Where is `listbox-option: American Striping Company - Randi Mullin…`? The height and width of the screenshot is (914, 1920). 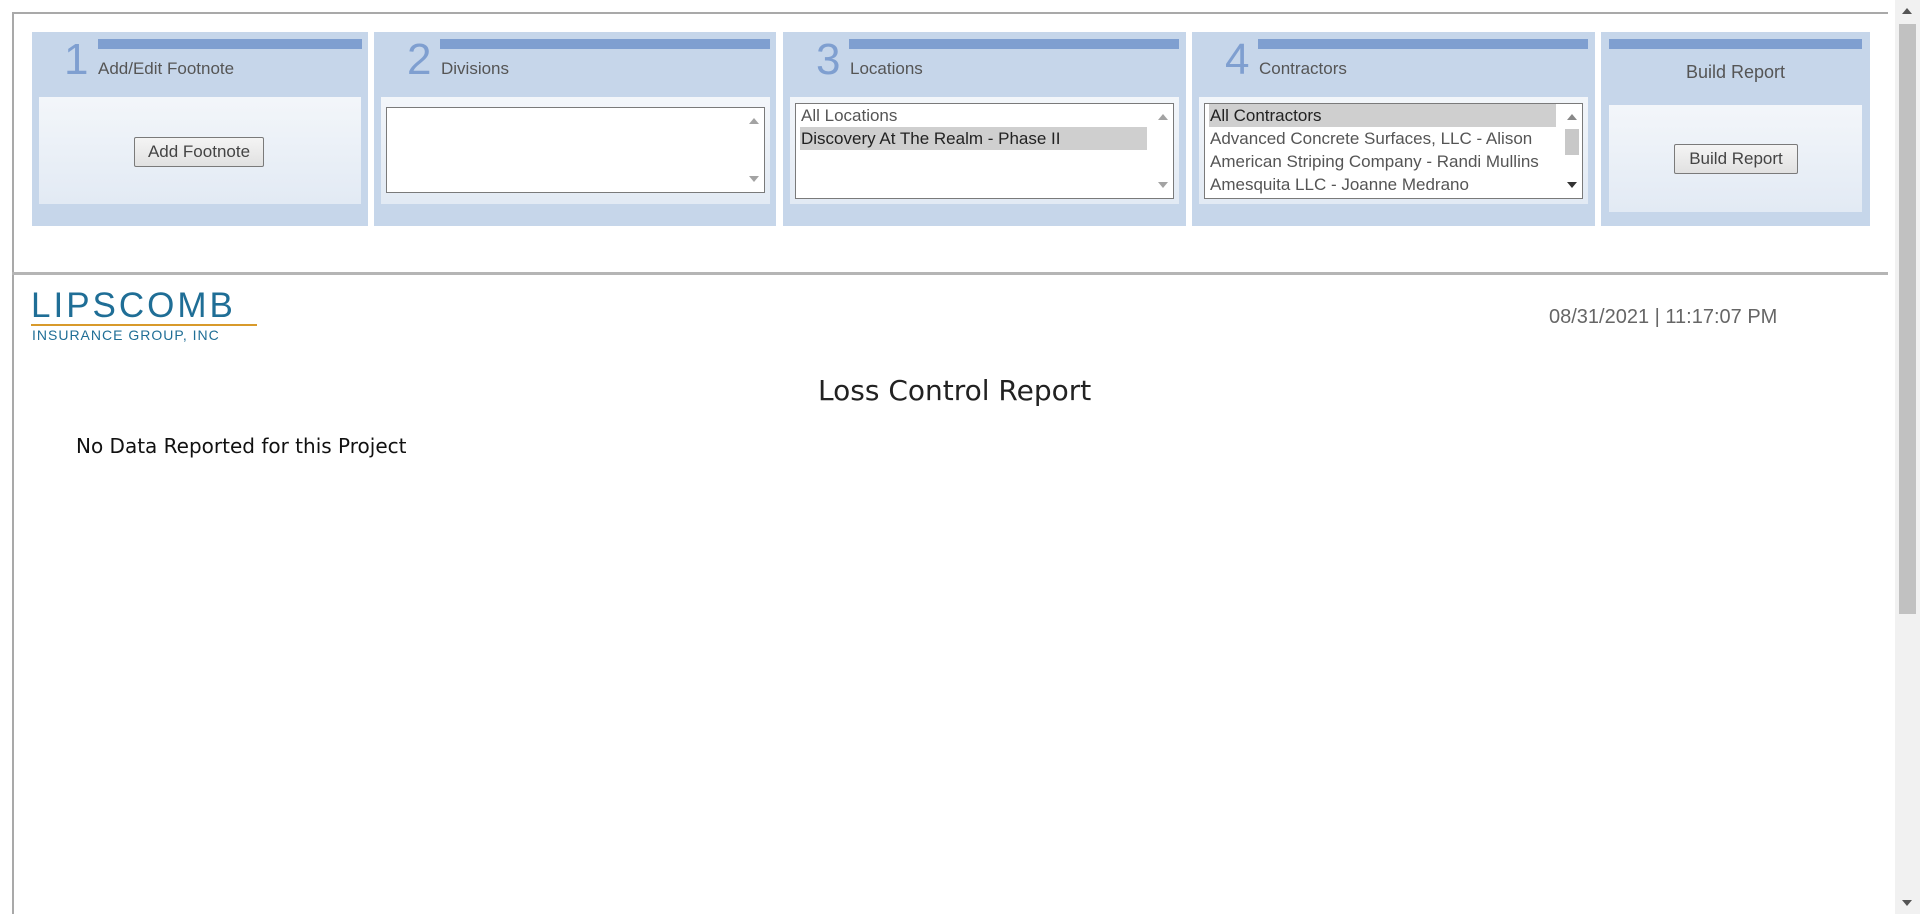
listbox-option: American Striping Company - Randi Mullin… is located at coordinates (1382, 161).